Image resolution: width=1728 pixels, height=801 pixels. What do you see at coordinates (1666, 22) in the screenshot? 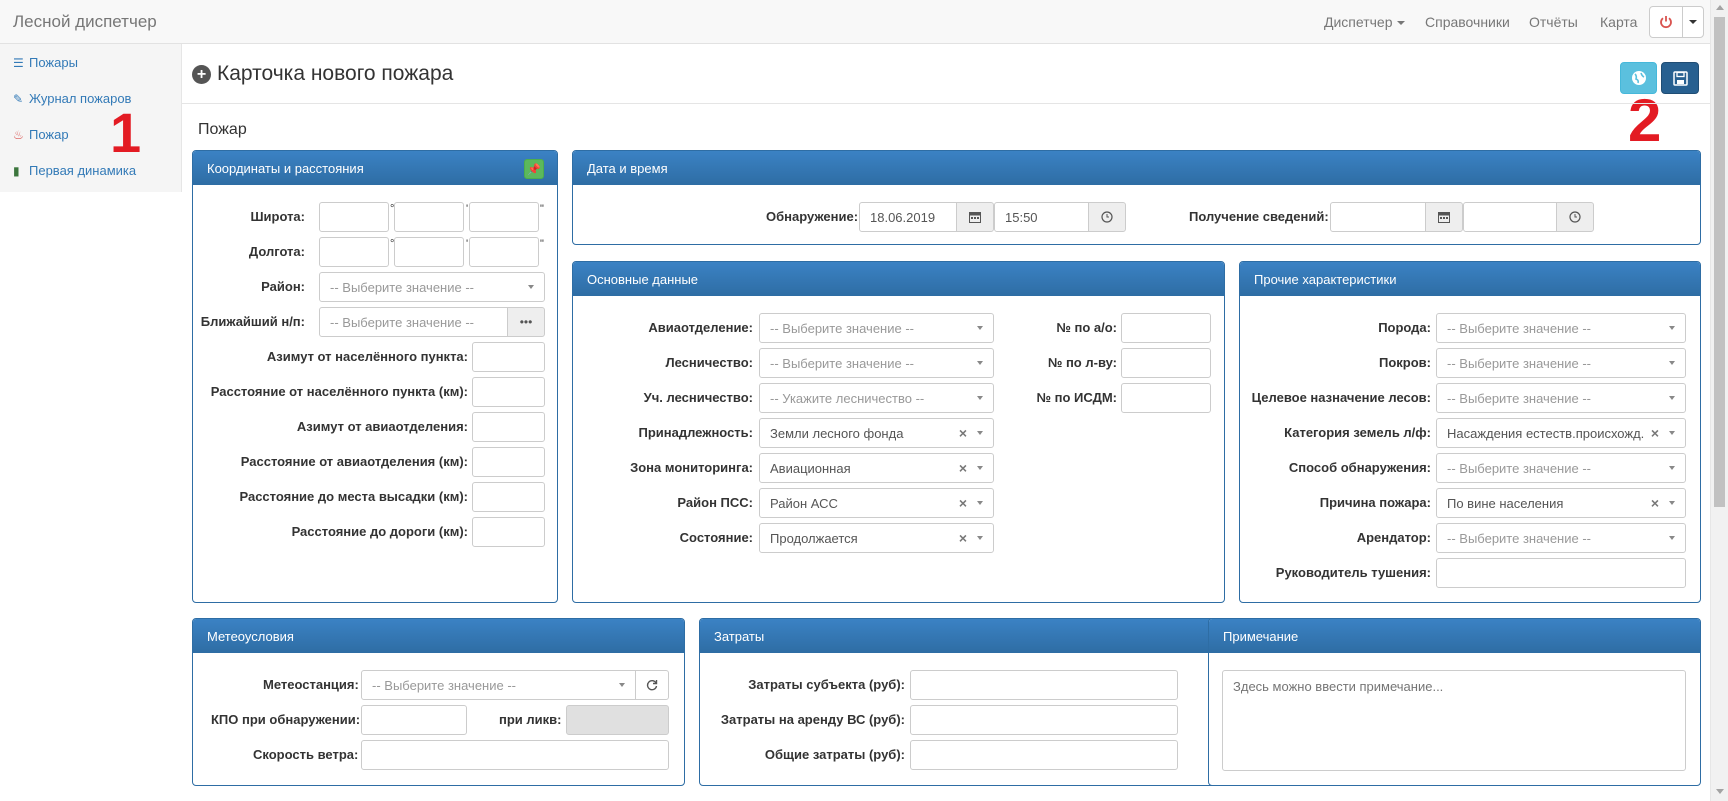
I see `power-button` at bounding box center [1666, 22].